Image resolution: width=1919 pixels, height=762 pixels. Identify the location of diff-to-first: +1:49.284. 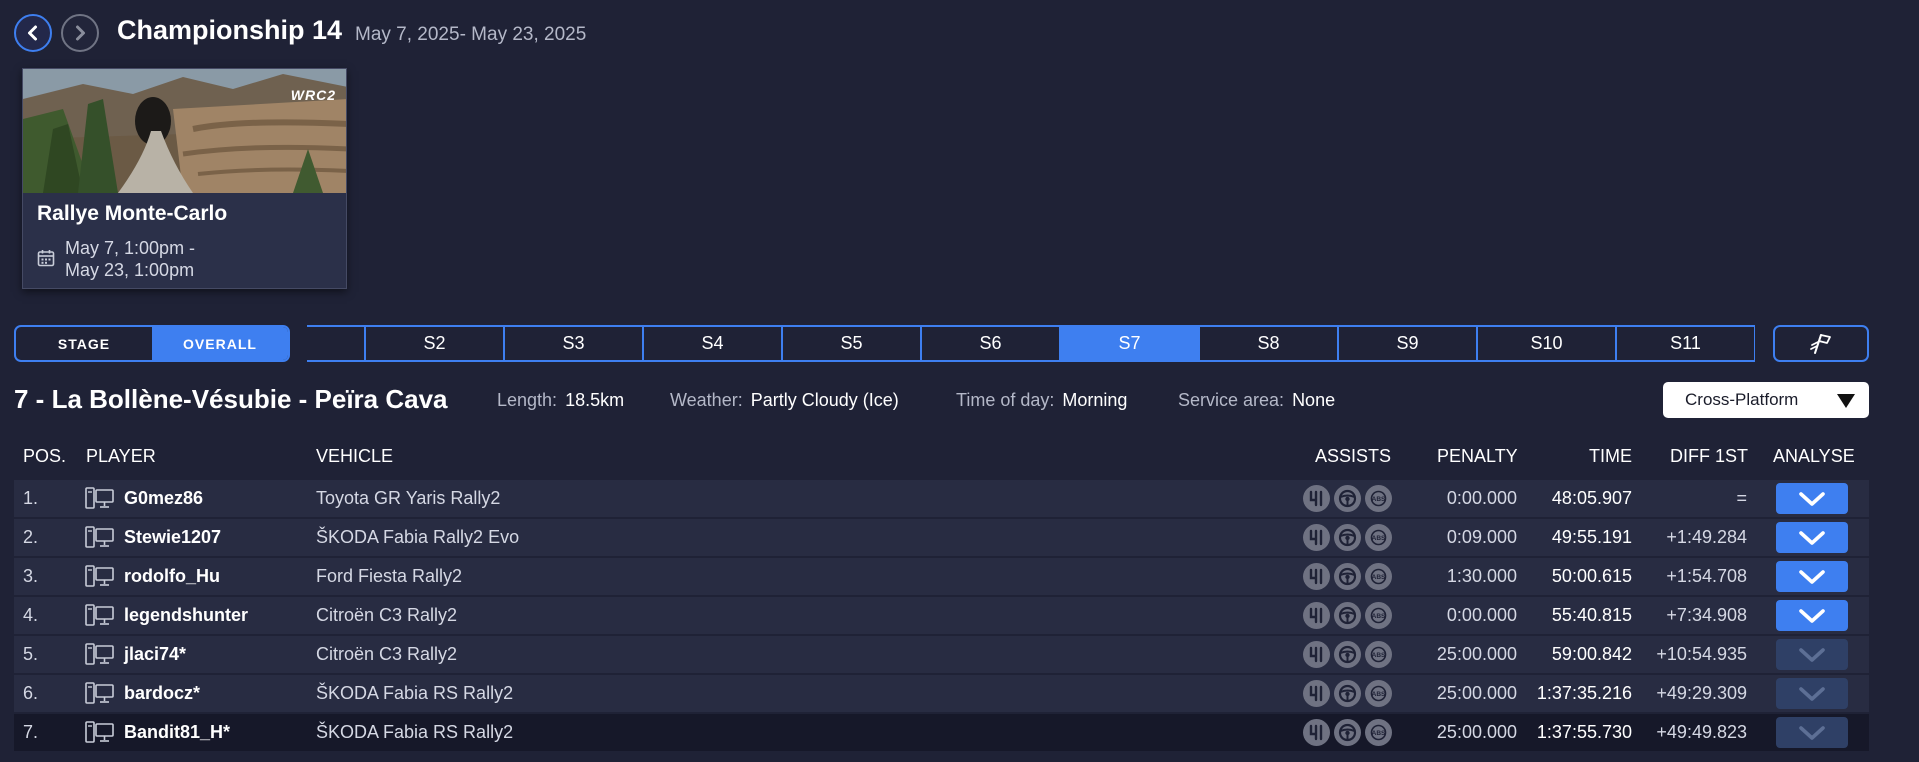
(1706, 537).